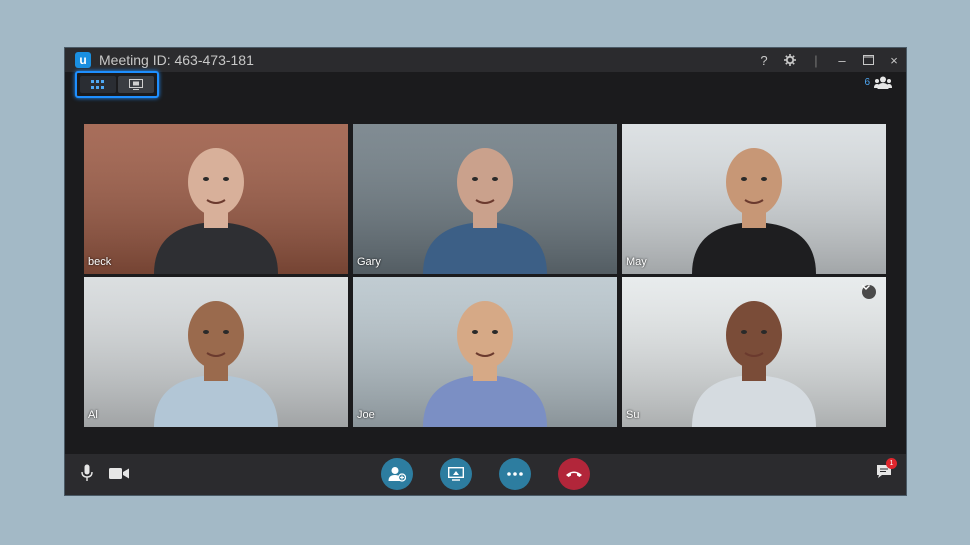 The width and height of the screenshot is (970, 545). Describe the element at coordinates (894, 60) in the screenshot. I see `close-button: ×` at that location.